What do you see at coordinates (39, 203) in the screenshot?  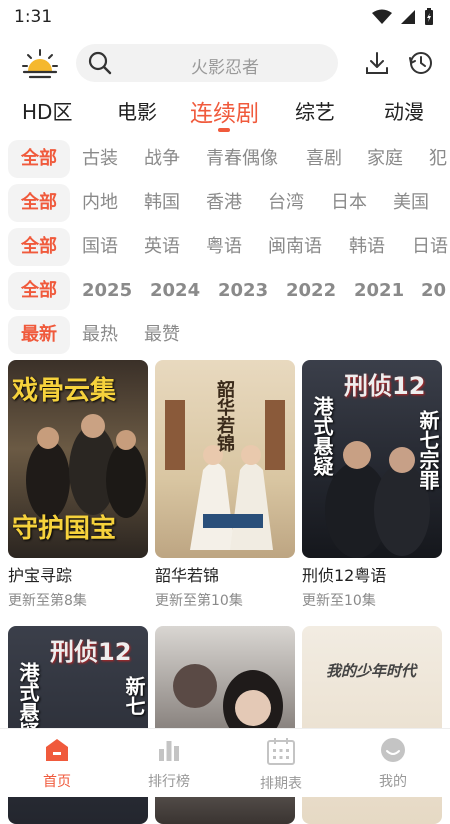 I see `filter-region-all: 全部` at bounding box center [39, 203].